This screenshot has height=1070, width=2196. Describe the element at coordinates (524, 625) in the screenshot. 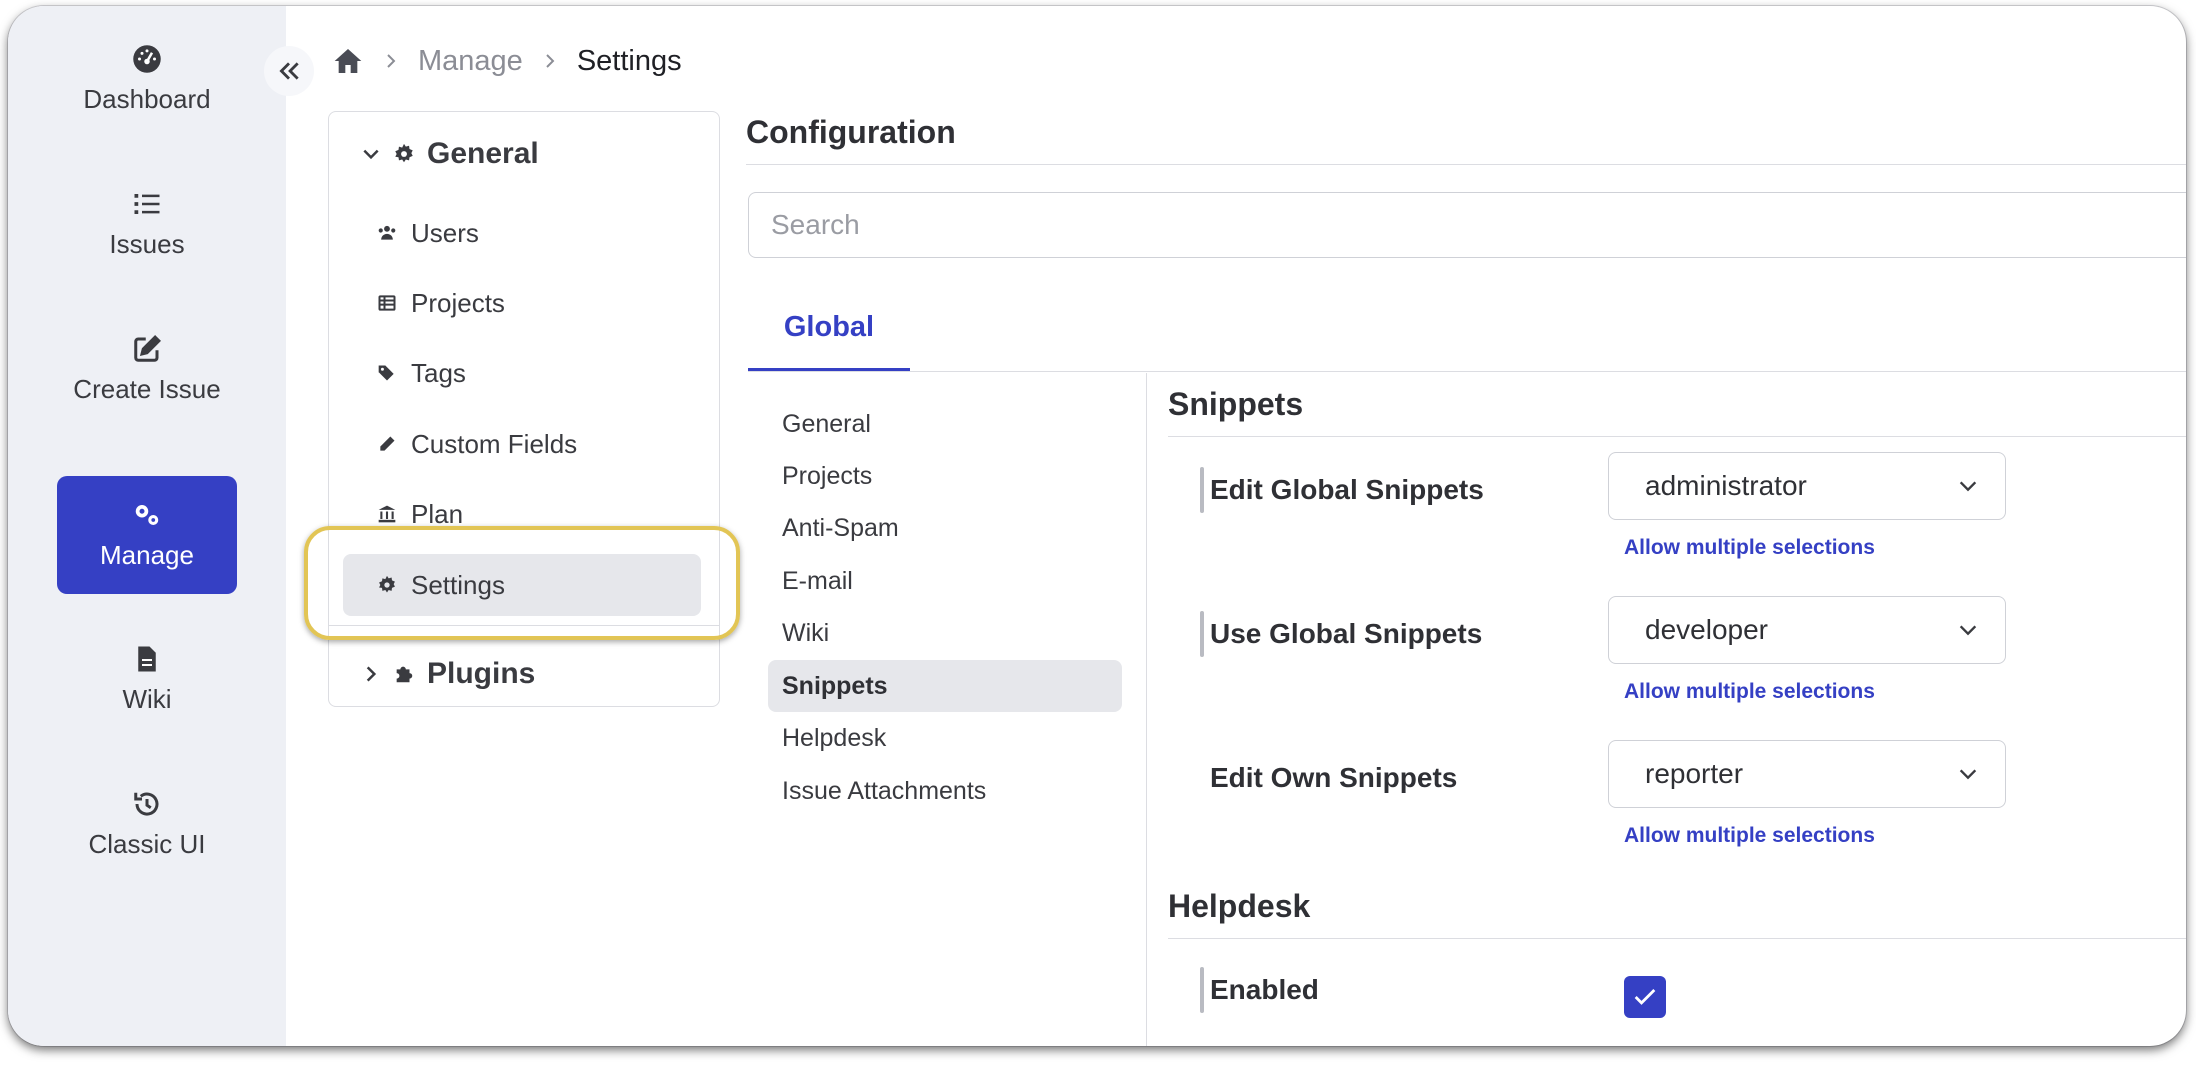

I see `tree-divider` at that location.